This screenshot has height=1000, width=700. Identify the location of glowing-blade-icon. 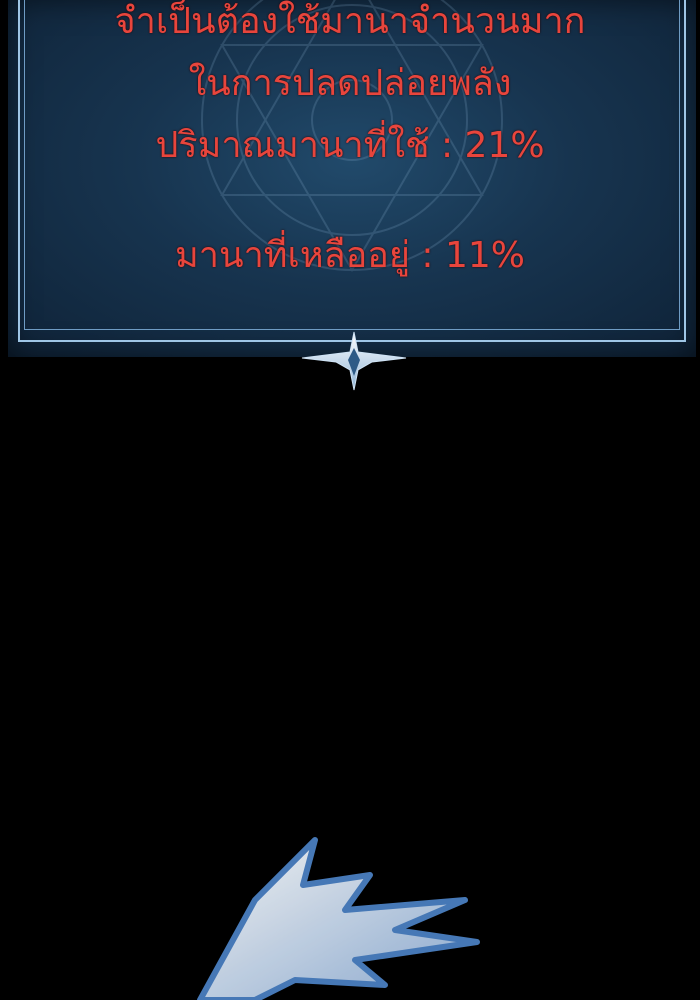
(338, 918).